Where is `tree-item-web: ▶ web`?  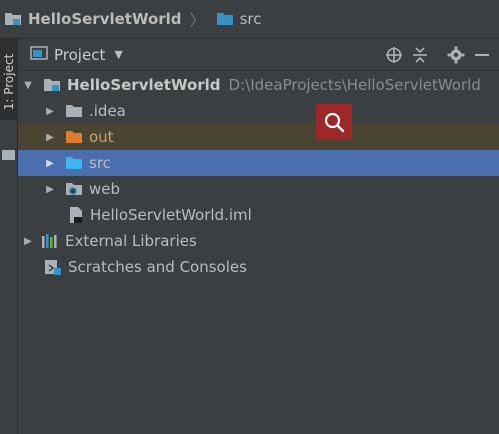 tree-item-web: ▶ web is located at coordinates (258, 189).